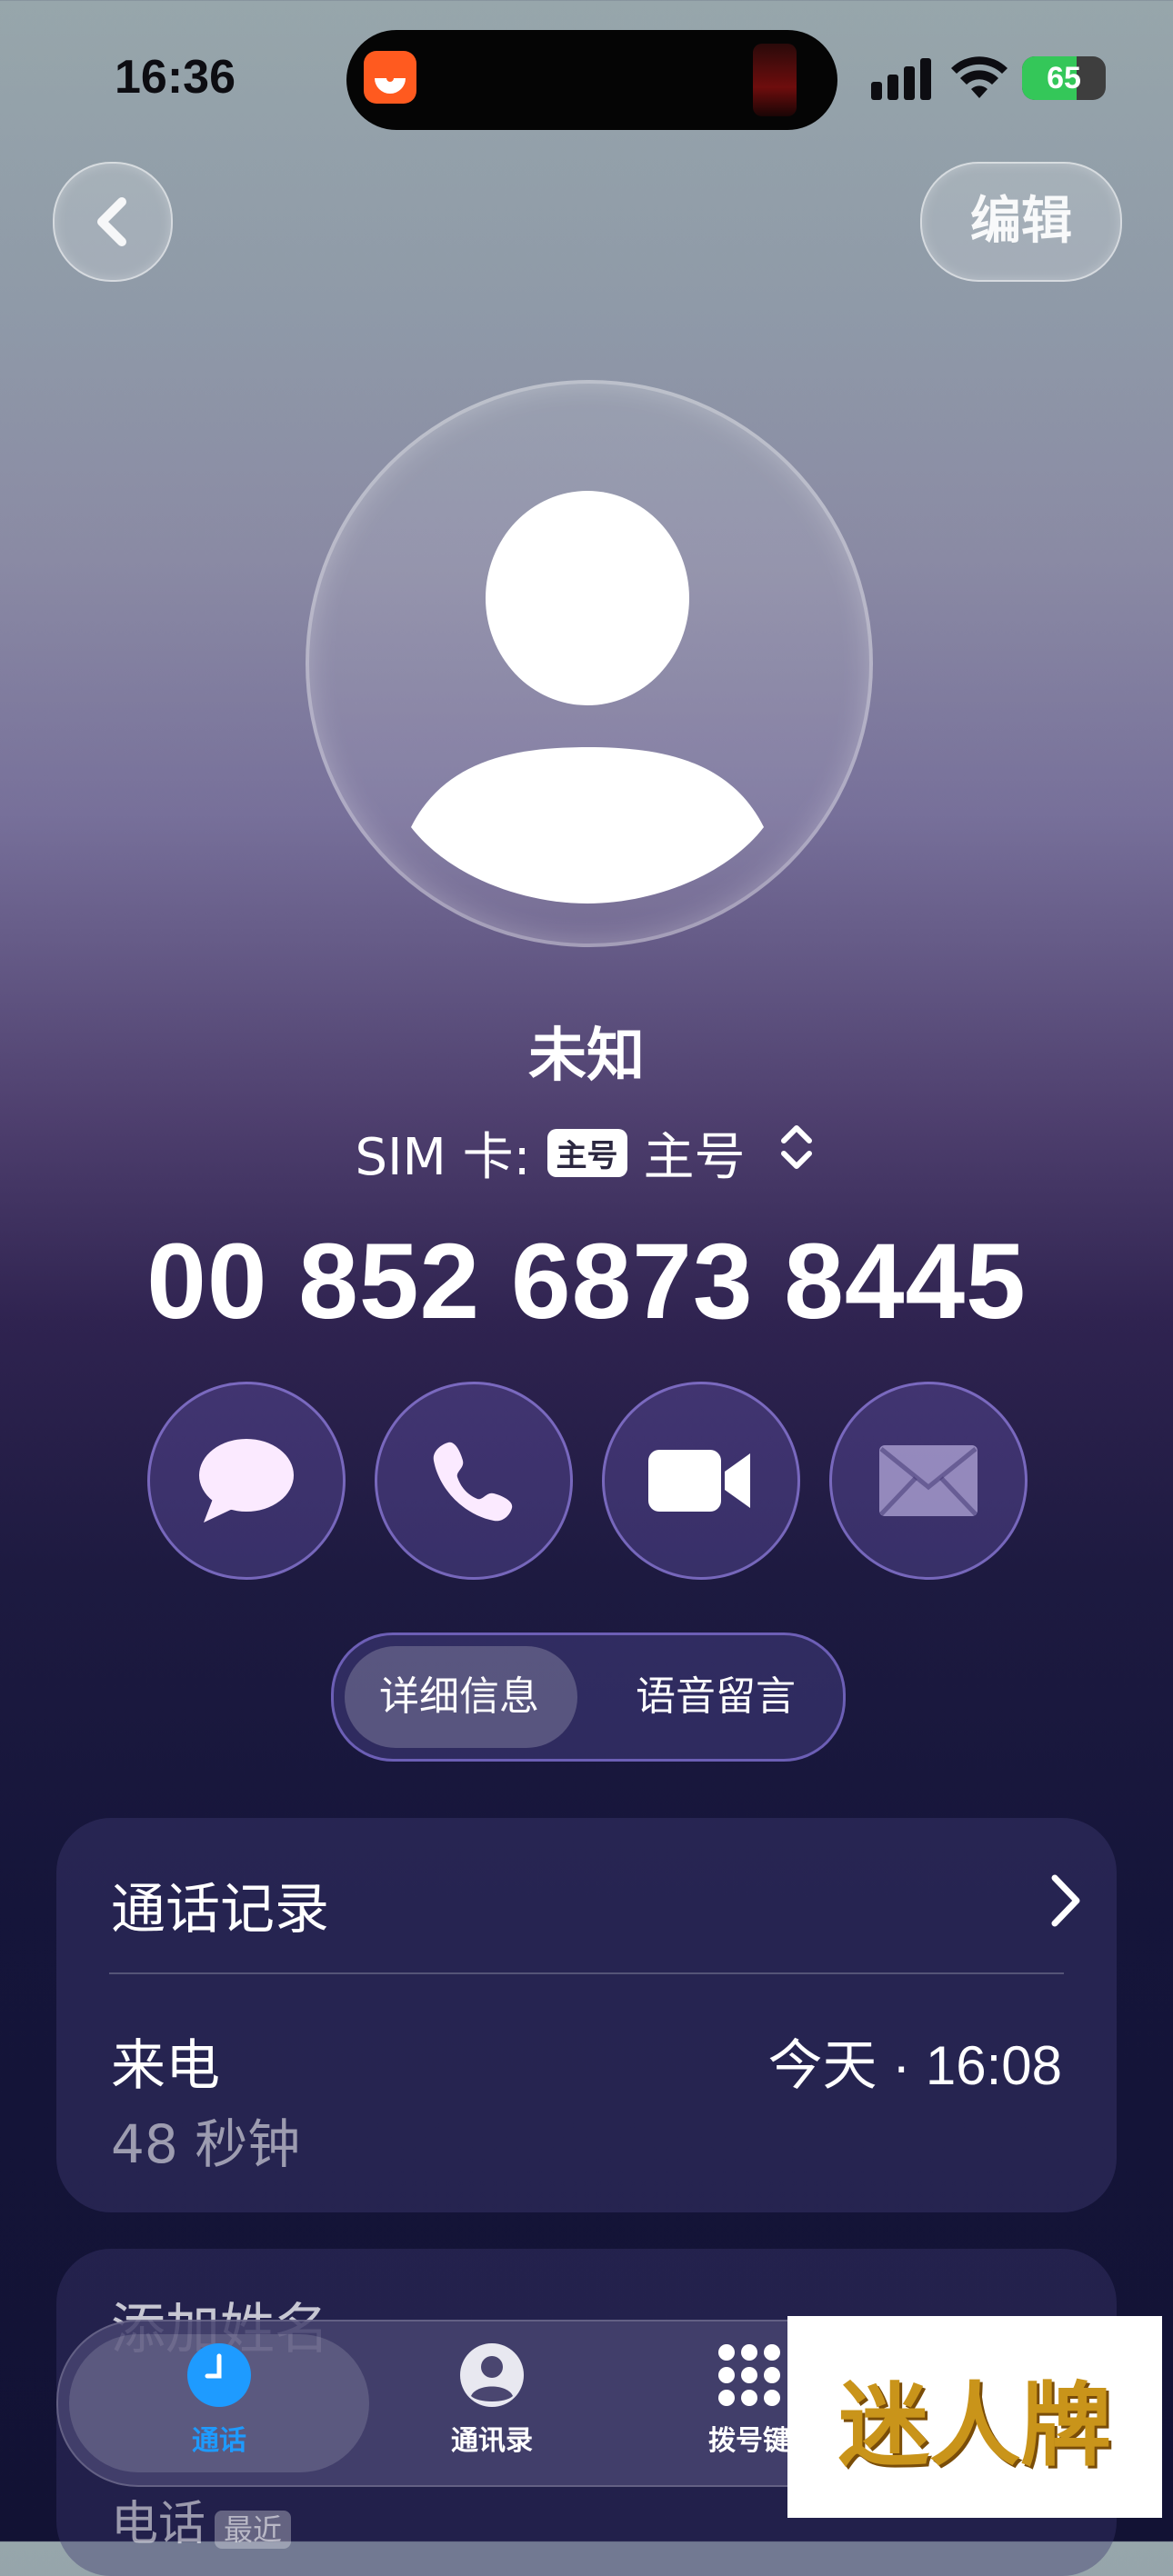 This screenshot has width=1173, height=2576. What do you see at coordinates (1066, 1902) in the screenshot?
I see `chevron-right-icon` at bounding box center [1066, 1902].